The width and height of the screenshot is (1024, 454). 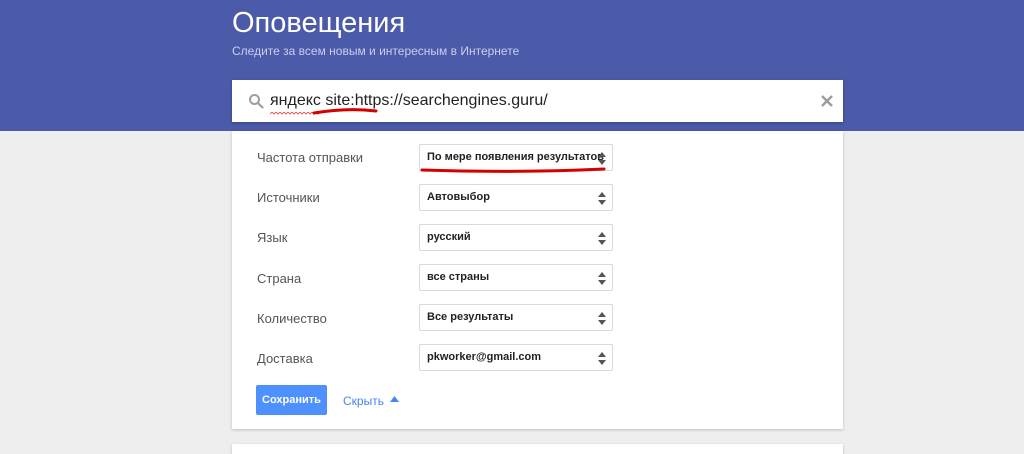 What do you see at coordinates (295, 113) in the screenshot?
I see `spellcheck-underline` at bounding box center [295, 113].